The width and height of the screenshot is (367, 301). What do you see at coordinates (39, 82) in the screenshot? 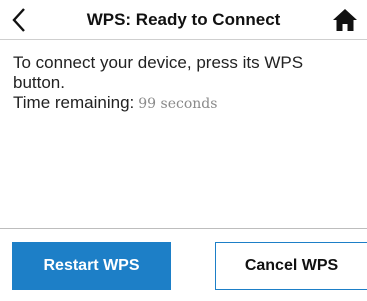
I see `instruction-line-2: button.` at bounding box center [39, 82].